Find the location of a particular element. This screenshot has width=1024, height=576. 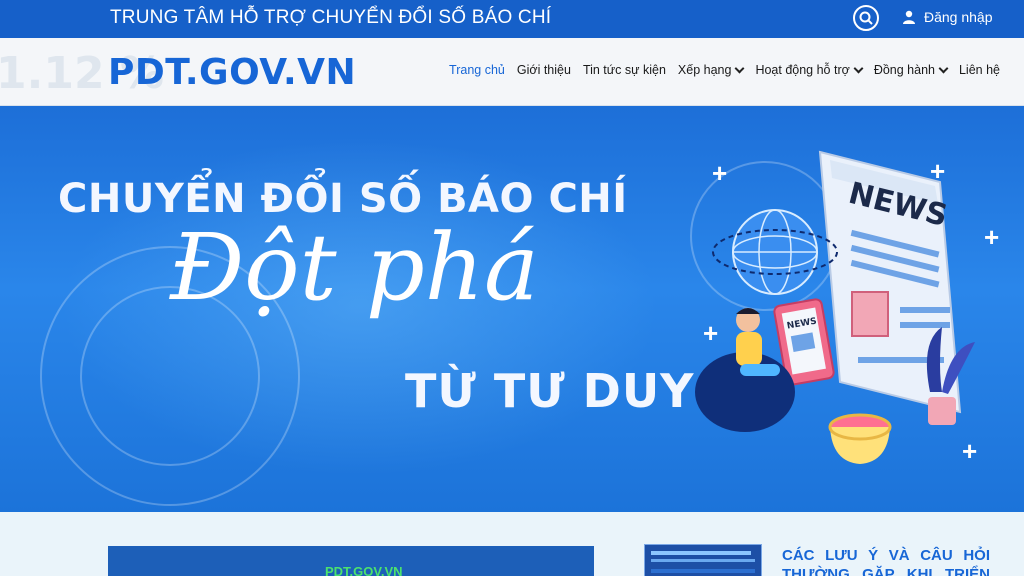

site-logo: PDT.GOV.VN is located at coordinates (232, 72).